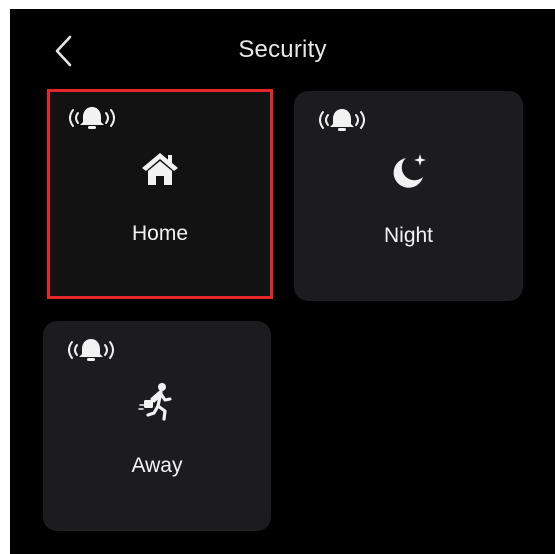 The width and height of the screenshot is (555, 554). Describe the element at coordinates (155, 402) in the screenshot. I see `running-person-icon` at that location.